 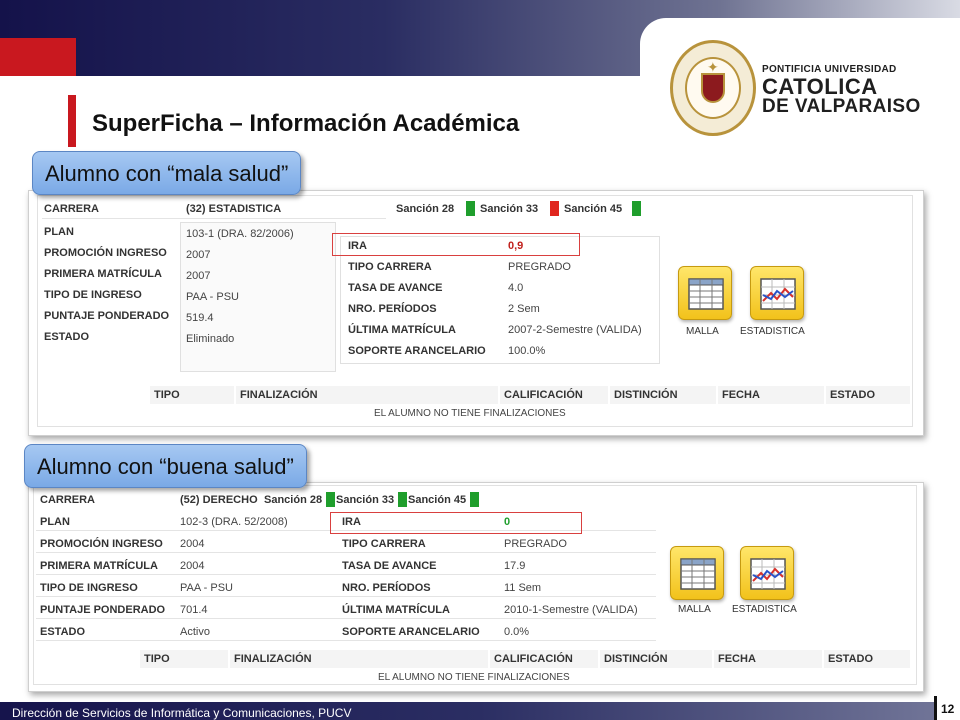 I want to click on logo-line-3: DE VALPARAISO, so click(x=841, y=106).